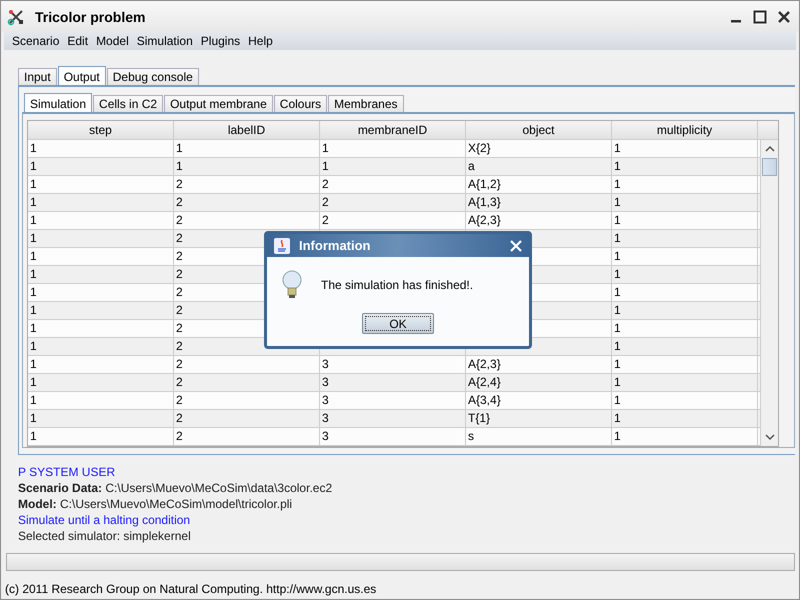 Image resolution: width=800 pixels, height=600 pixels. Describe the element at coordinates (218, 103) in the screenshot. I see `tab: Output membrane` at that location.